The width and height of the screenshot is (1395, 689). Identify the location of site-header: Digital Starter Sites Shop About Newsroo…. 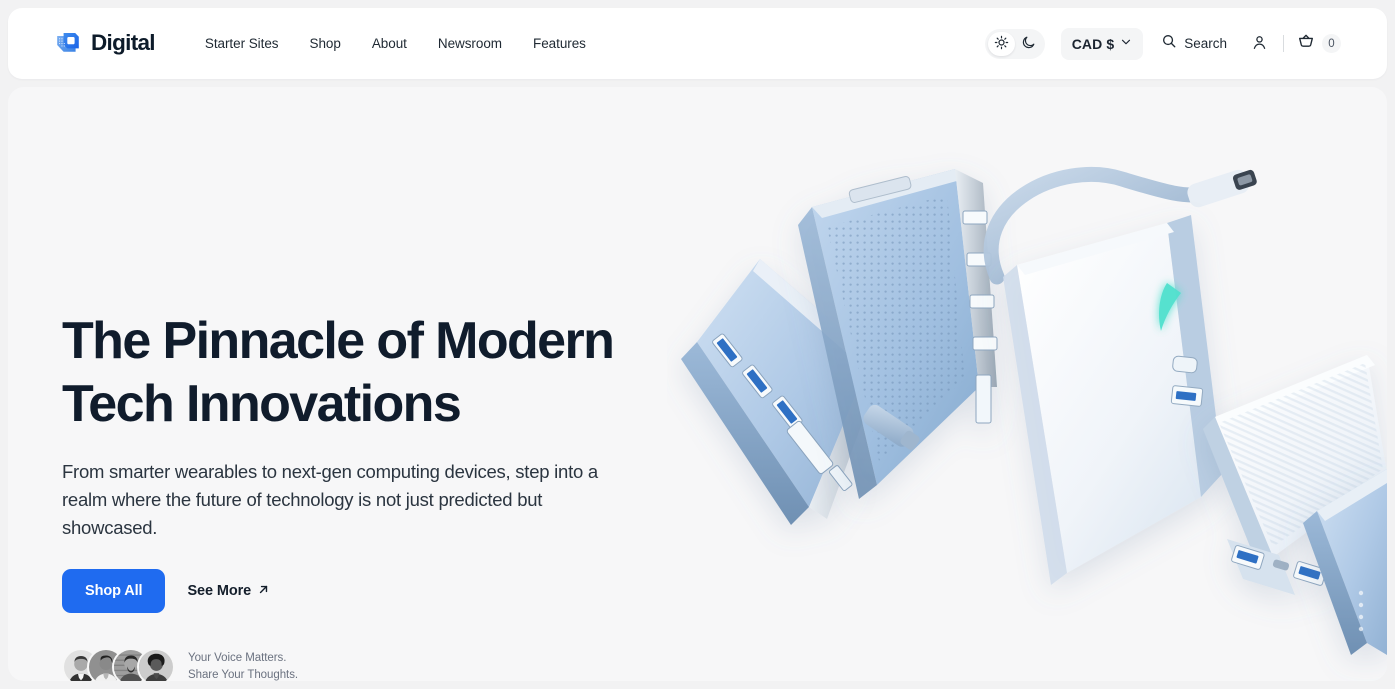
(697, 43).